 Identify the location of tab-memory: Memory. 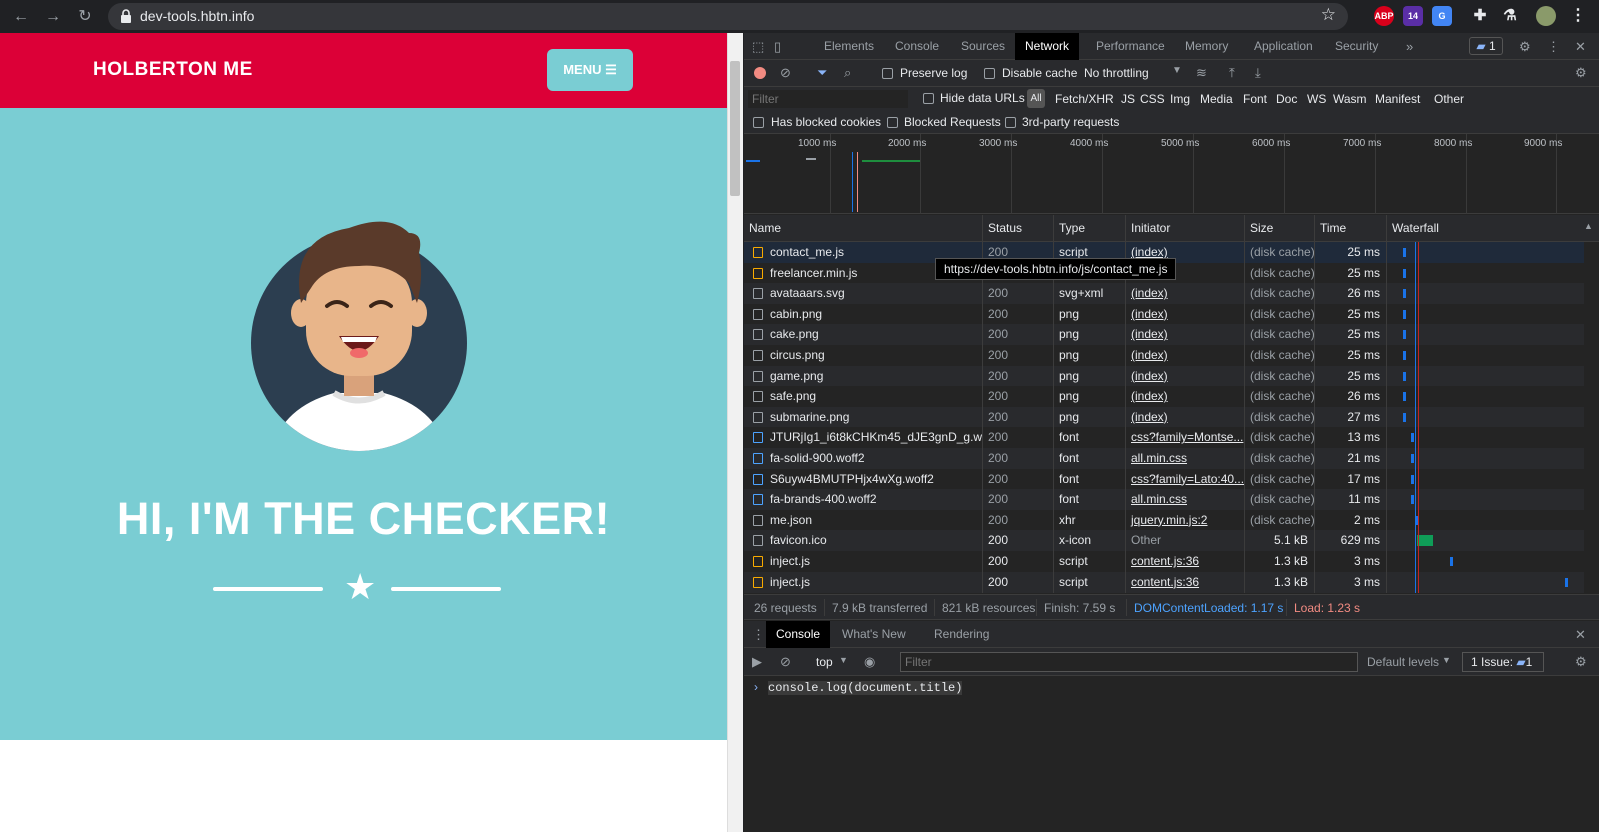
(1206, 46).